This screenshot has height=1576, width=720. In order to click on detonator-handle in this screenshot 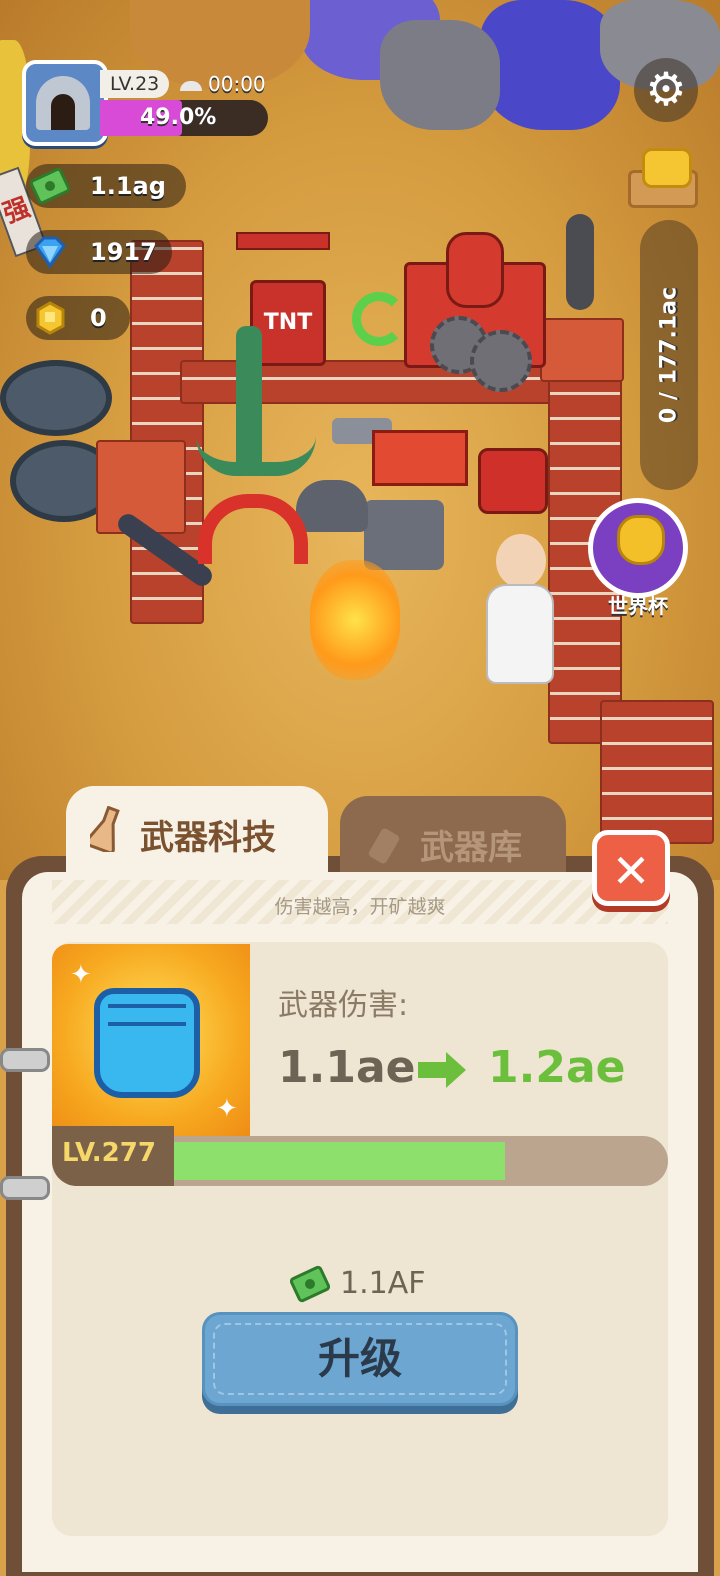, I will do `click(283, 241)`.